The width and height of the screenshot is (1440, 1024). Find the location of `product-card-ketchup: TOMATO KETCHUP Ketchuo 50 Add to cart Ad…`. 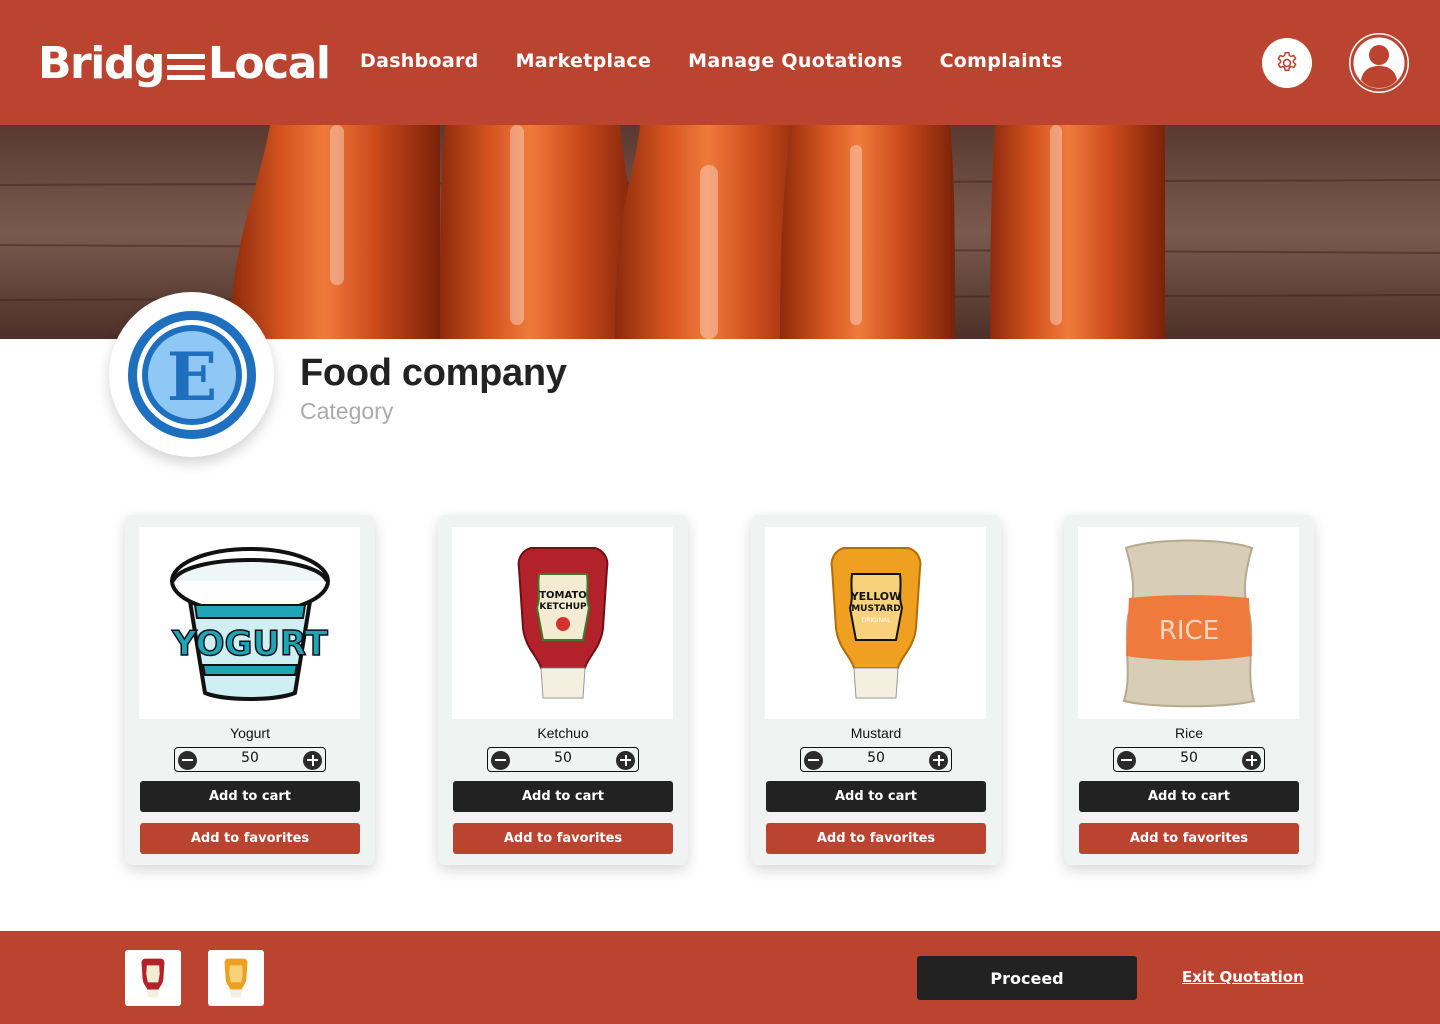

product-card-ketchup: TOMATO KETCHUP Ketchuo 50 Add to cart Ad… is located at coordinates (563, 690).